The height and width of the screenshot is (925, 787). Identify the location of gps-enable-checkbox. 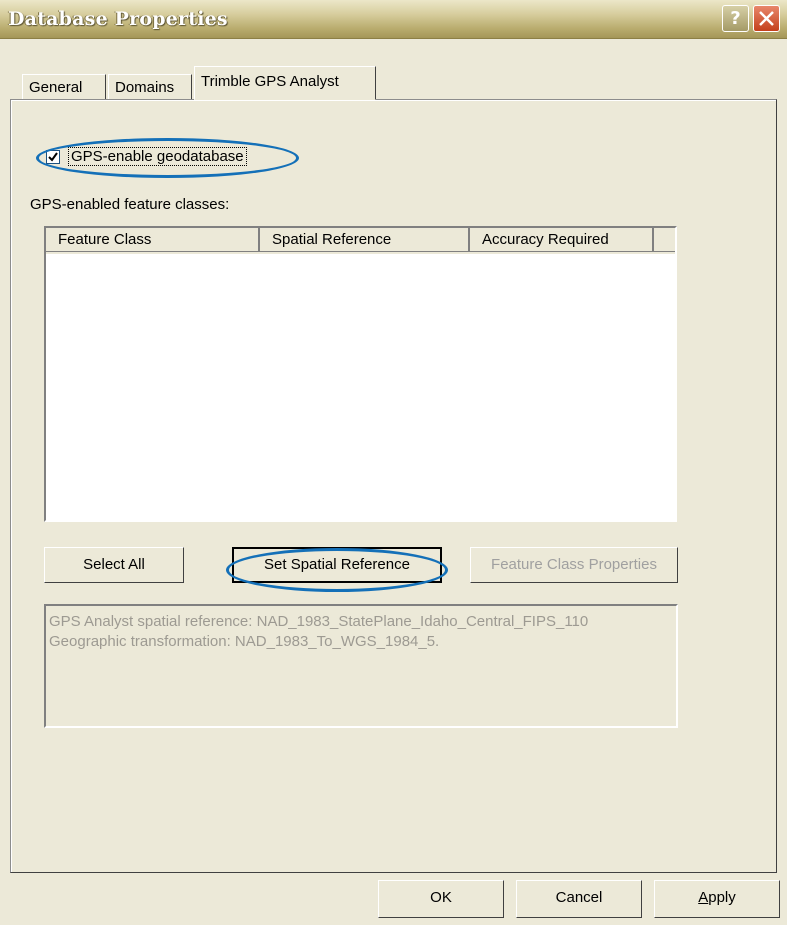
(53, 157).